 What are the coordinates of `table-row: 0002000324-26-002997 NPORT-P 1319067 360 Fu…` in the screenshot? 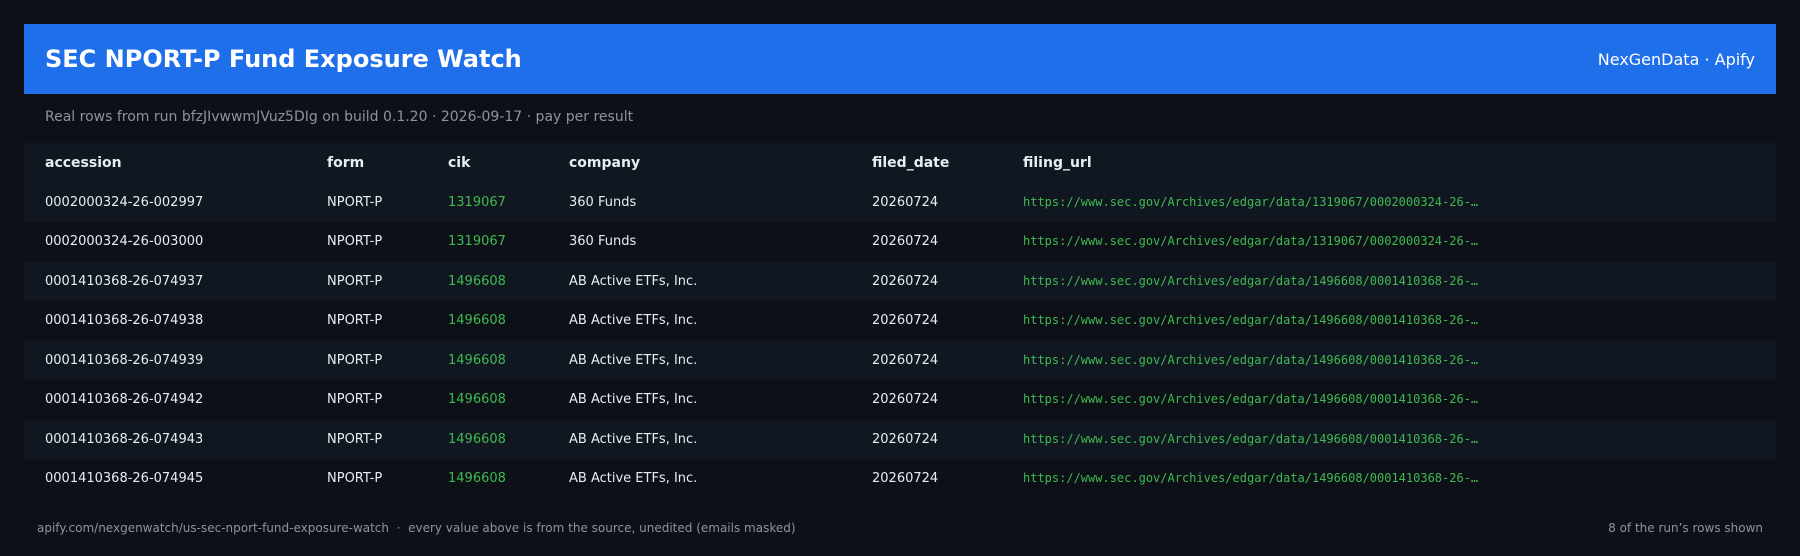 It's located at (900, 202).